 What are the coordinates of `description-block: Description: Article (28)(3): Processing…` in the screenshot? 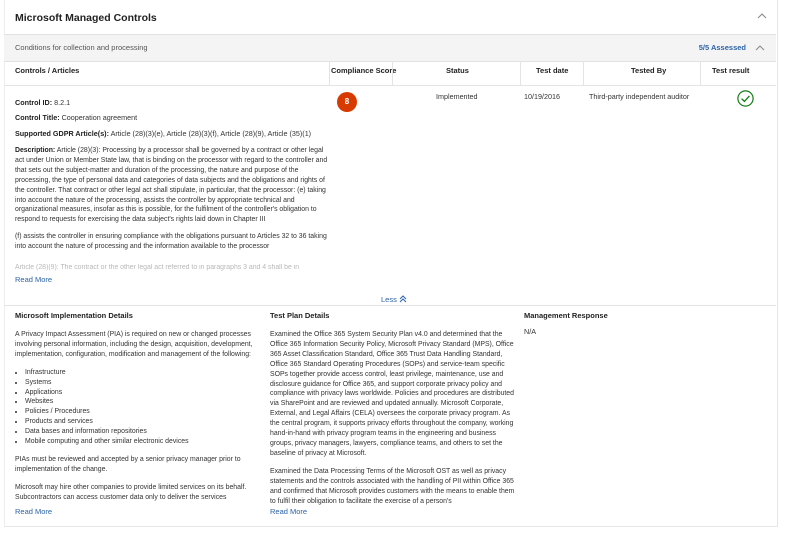 It's located at (172, 199).